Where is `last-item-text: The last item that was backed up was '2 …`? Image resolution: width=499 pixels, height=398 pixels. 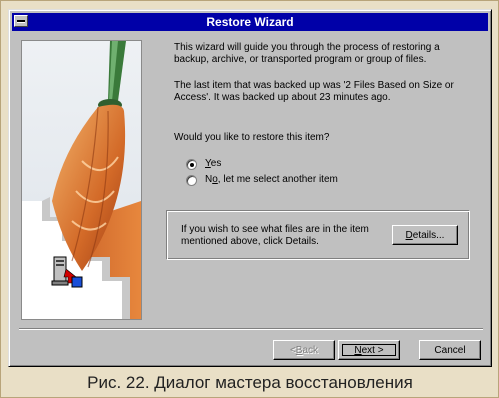 last-item-text: The last item that was backed up was '2 … is located at coordinates (314, 91).